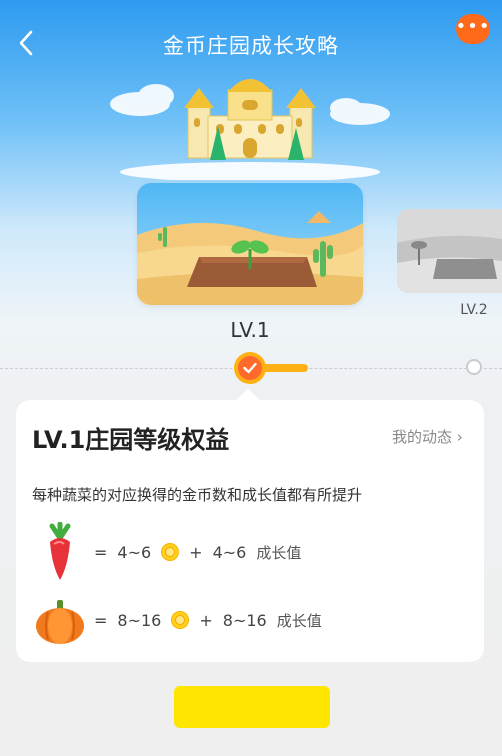 This screenshot has height=756, width=502. I want to click on reward-row-radish: = 4~6 + 4~6 成长值, so click(166, 552).